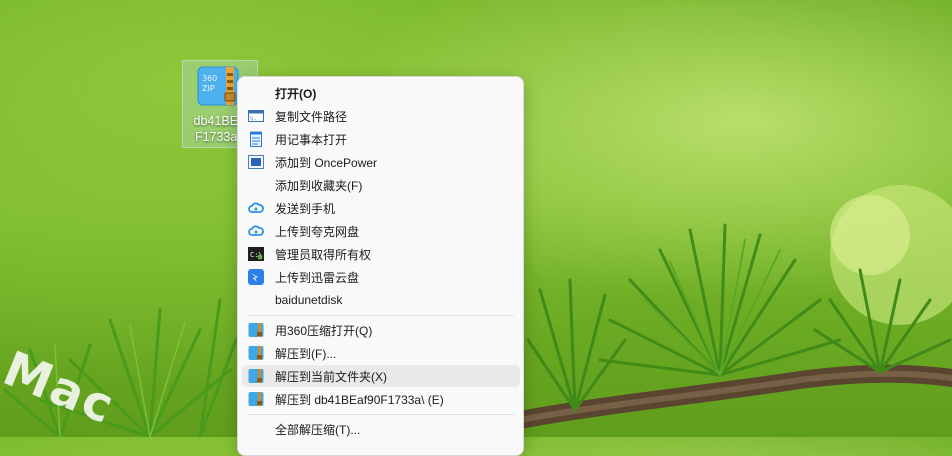 The height and width of the screenshot is (456, 952). What do you see at coordinates (381, 139) in the screenshot?
I see `menu-item-open-notepad: 用记事本打开` at bounding box center [381, 139].